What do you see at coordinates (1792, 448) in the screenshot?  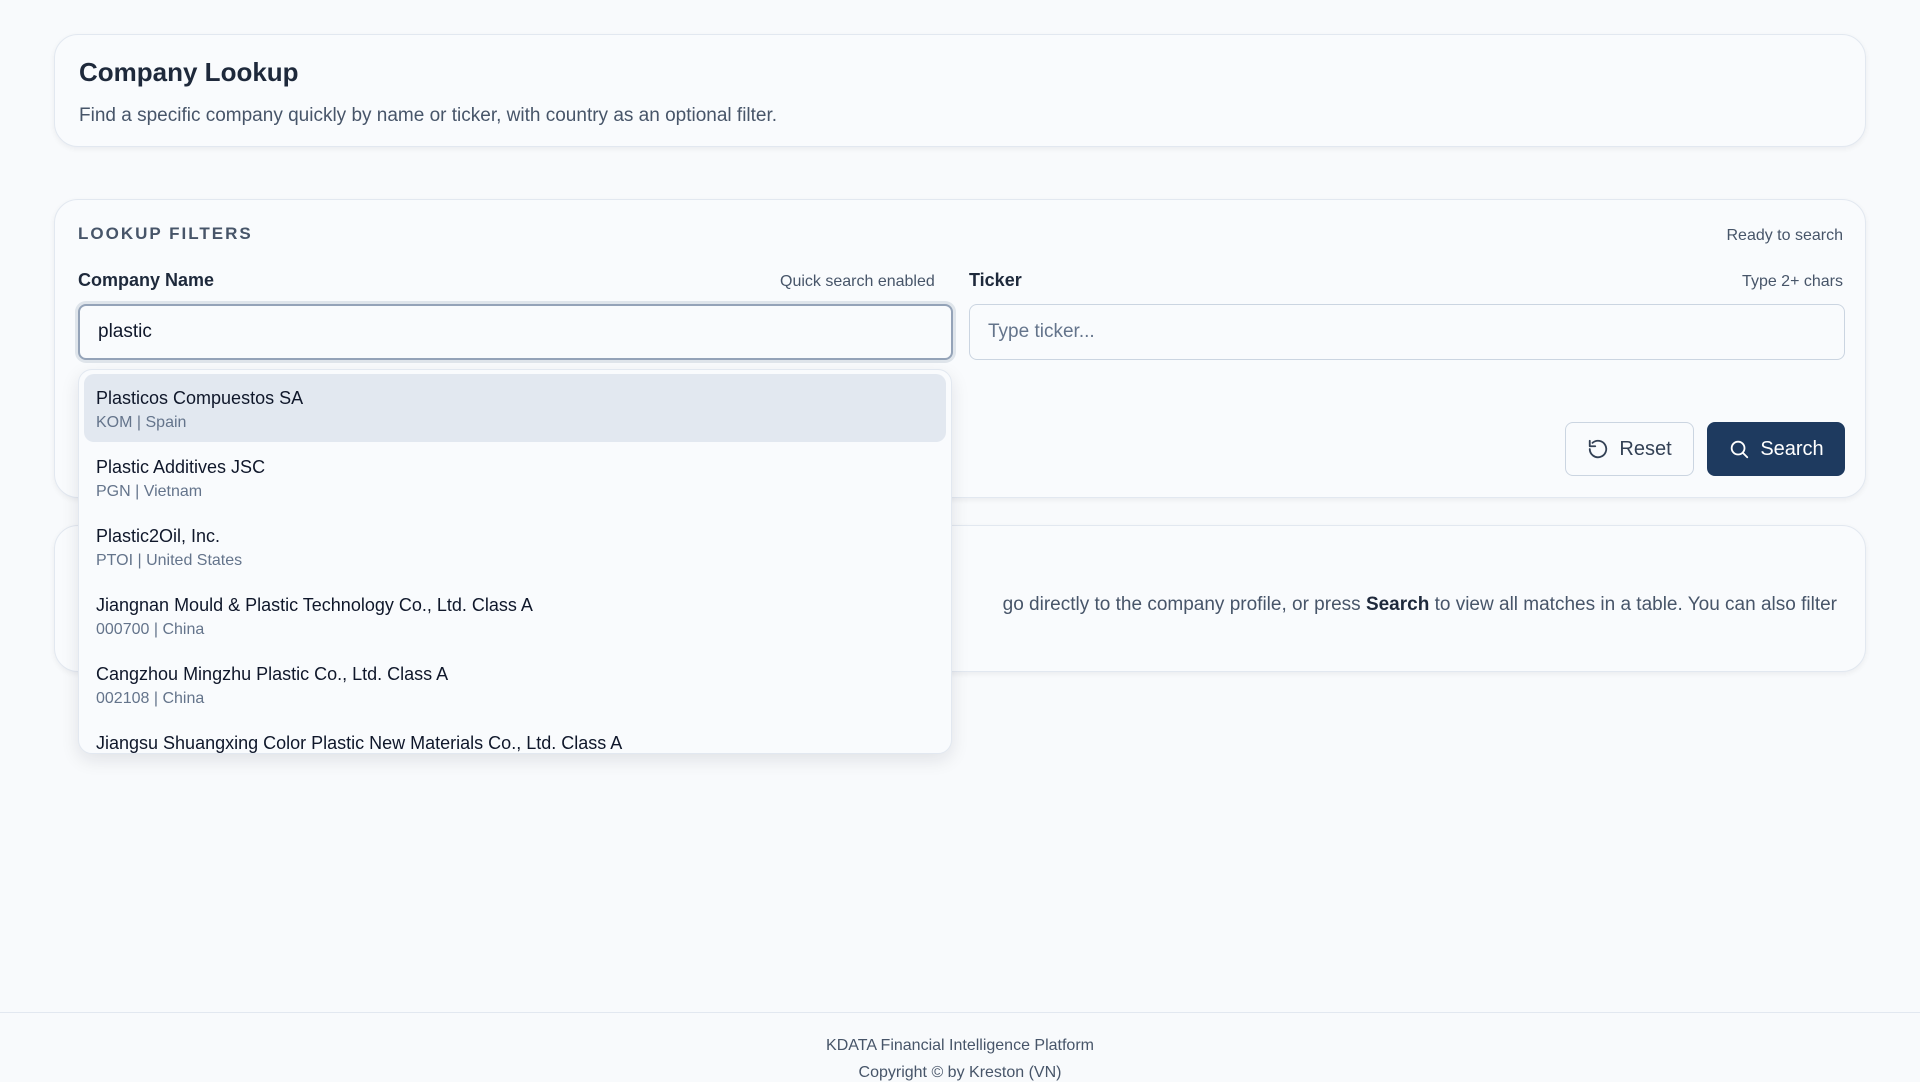 I see `search-button-label: Search` at bounding box center [1792, 448].